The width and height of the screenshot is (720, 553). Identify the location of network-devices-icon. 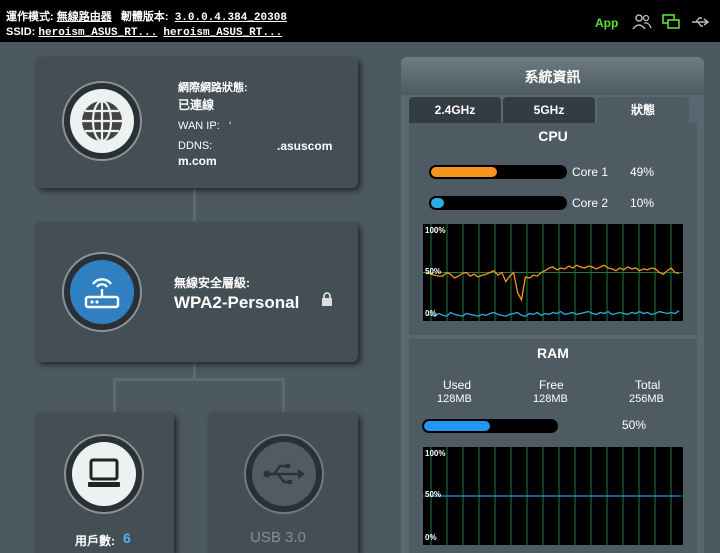
(671, 22).